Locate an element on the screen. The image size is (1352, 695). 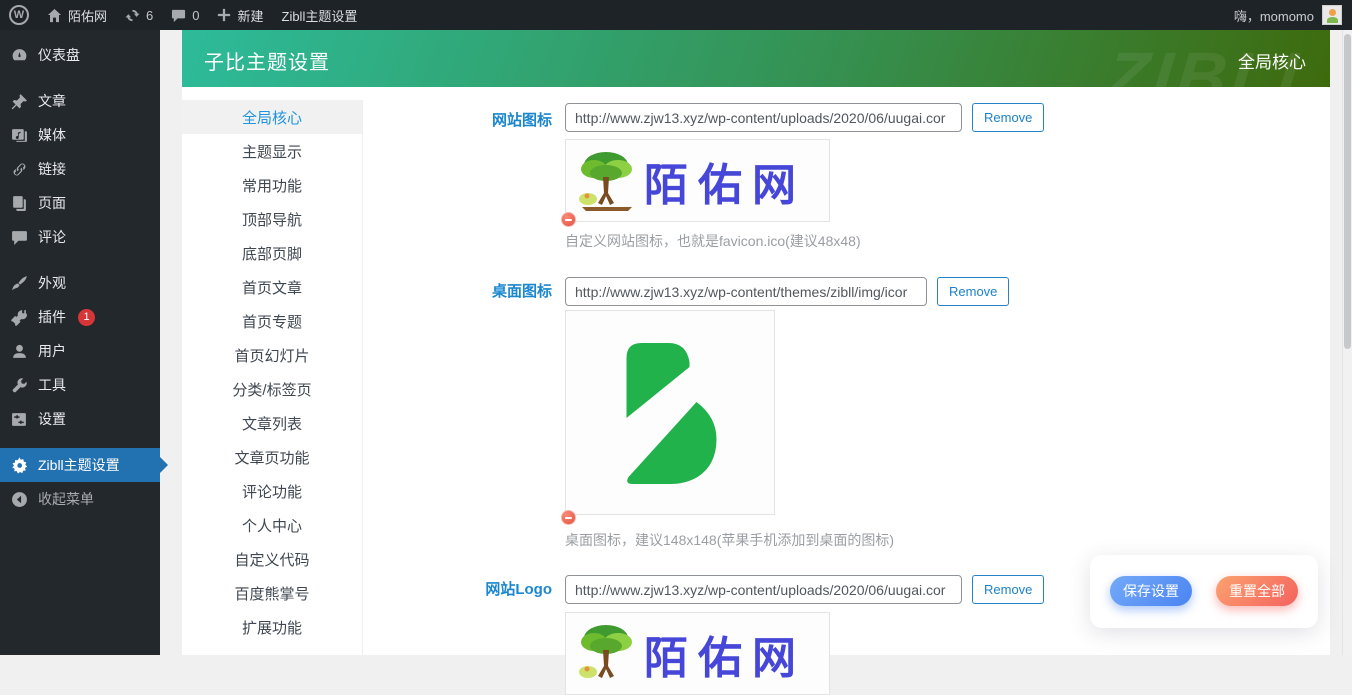
updates-link: 6 is located at coordinates (139, 15).